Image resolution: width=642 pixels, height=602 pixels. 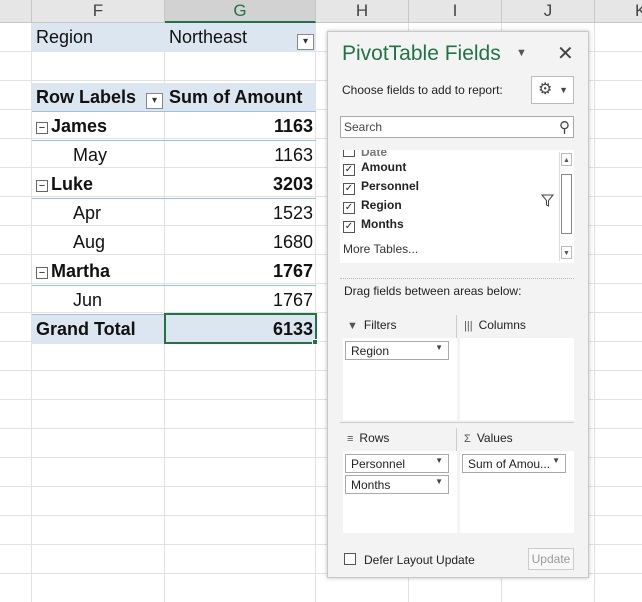 I want to click on defer-layout-update: Defer Layout Update, so click(x=409, y=560).